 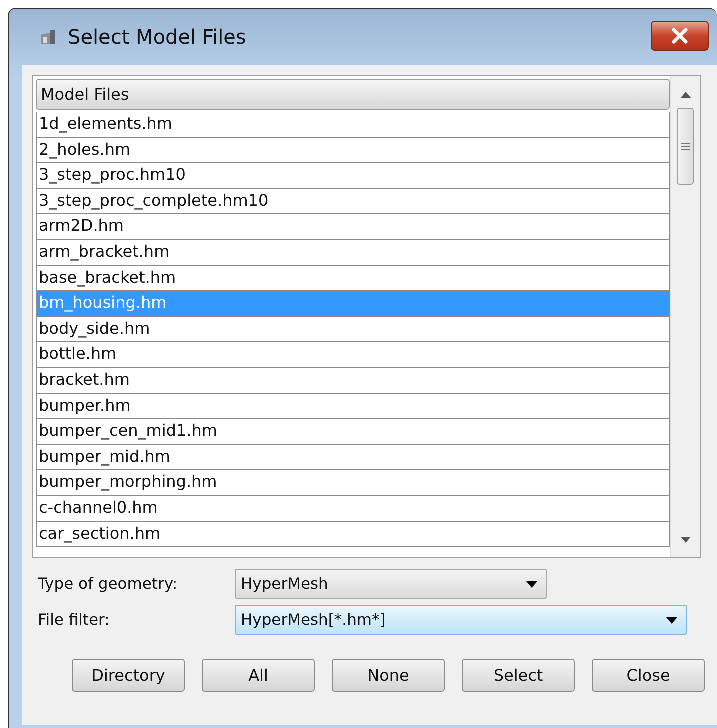 I want to click on dropdown: HyperMesh, so click(x=391, y=584).